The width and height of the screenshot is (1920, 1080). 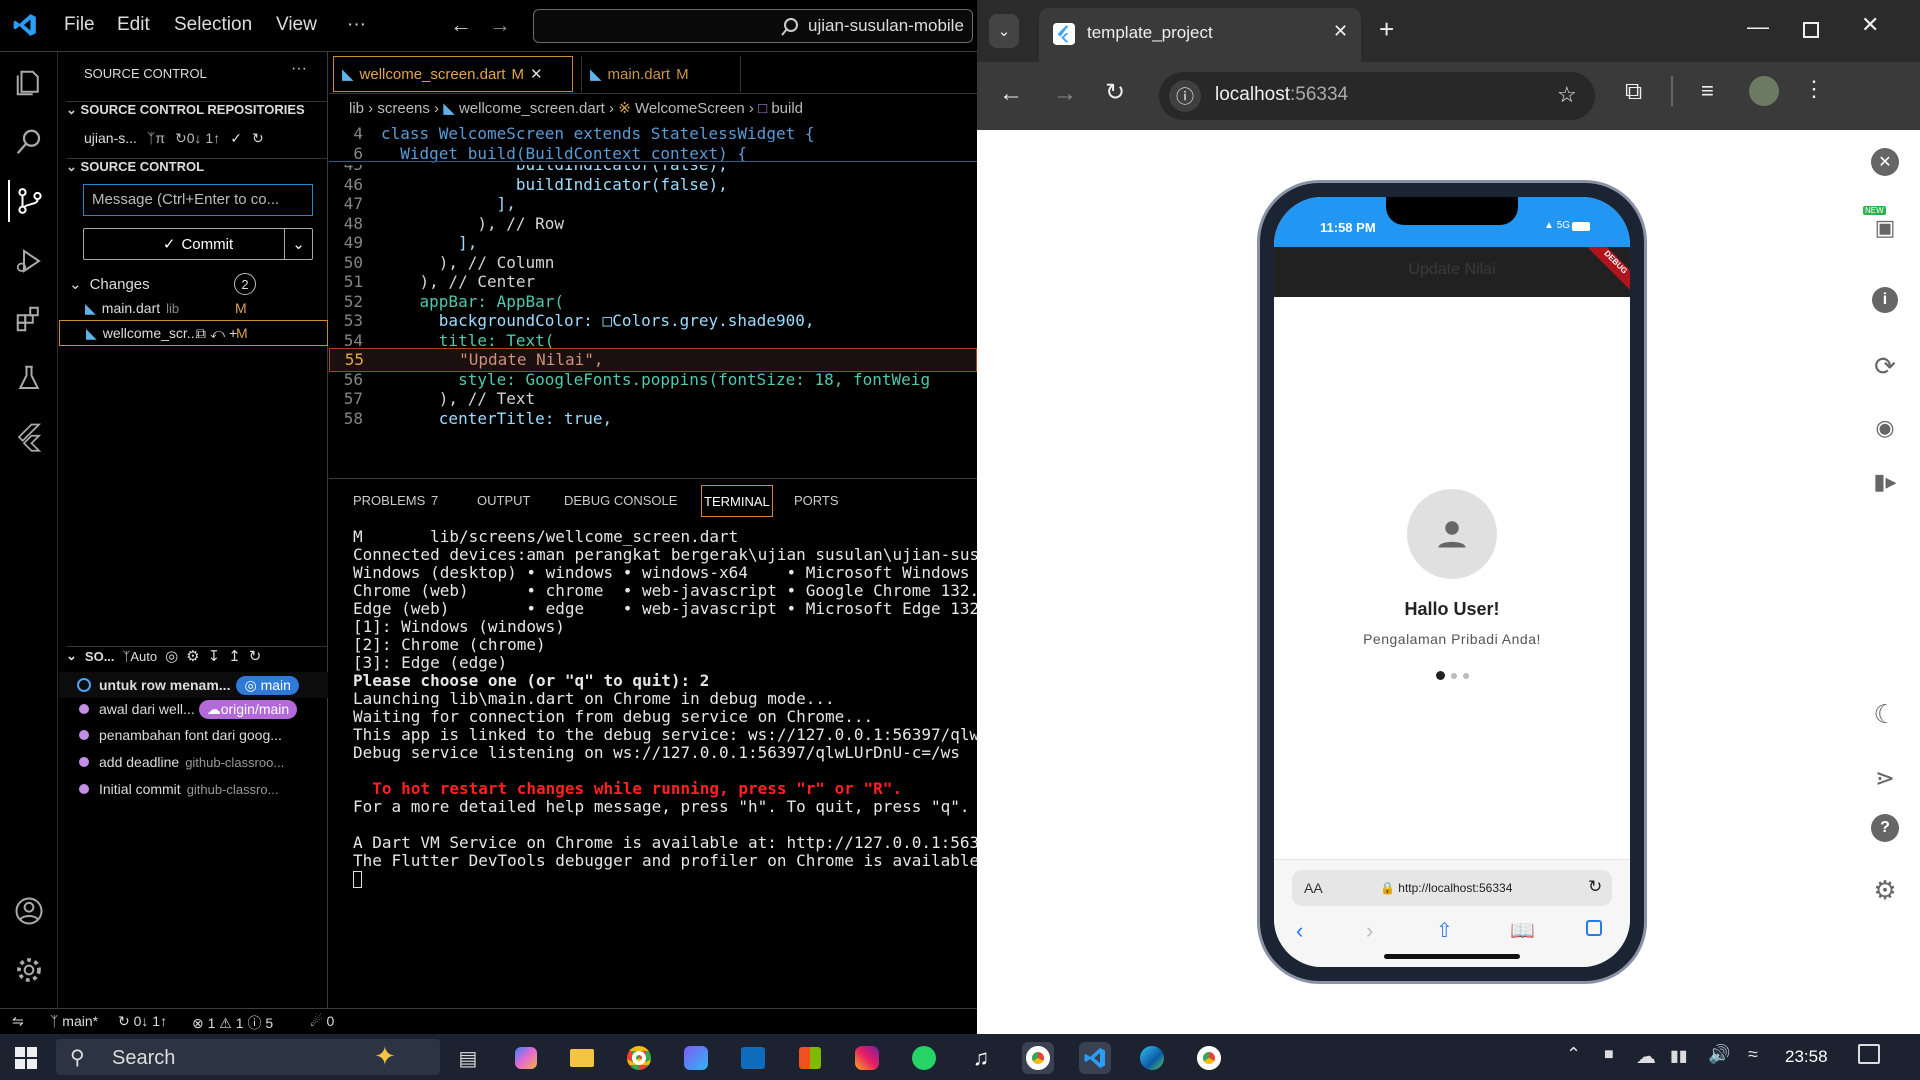 I want to click on breadcrumb-item: wellcome_screen.dart, so click(x=532, y=108).